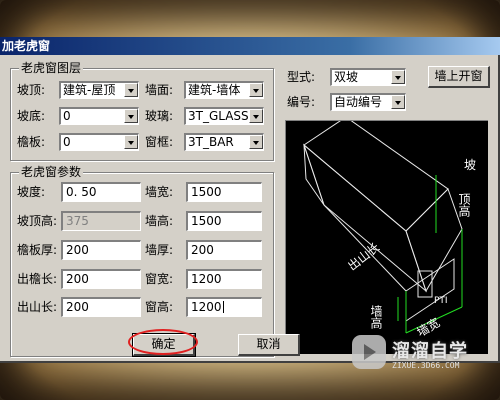 The height and width of the screenshot is (400, 500). Describe the element at coordinates (224, 116) in the screenshot. I see `glass-layer-select: 3T_GLASS` at that location.